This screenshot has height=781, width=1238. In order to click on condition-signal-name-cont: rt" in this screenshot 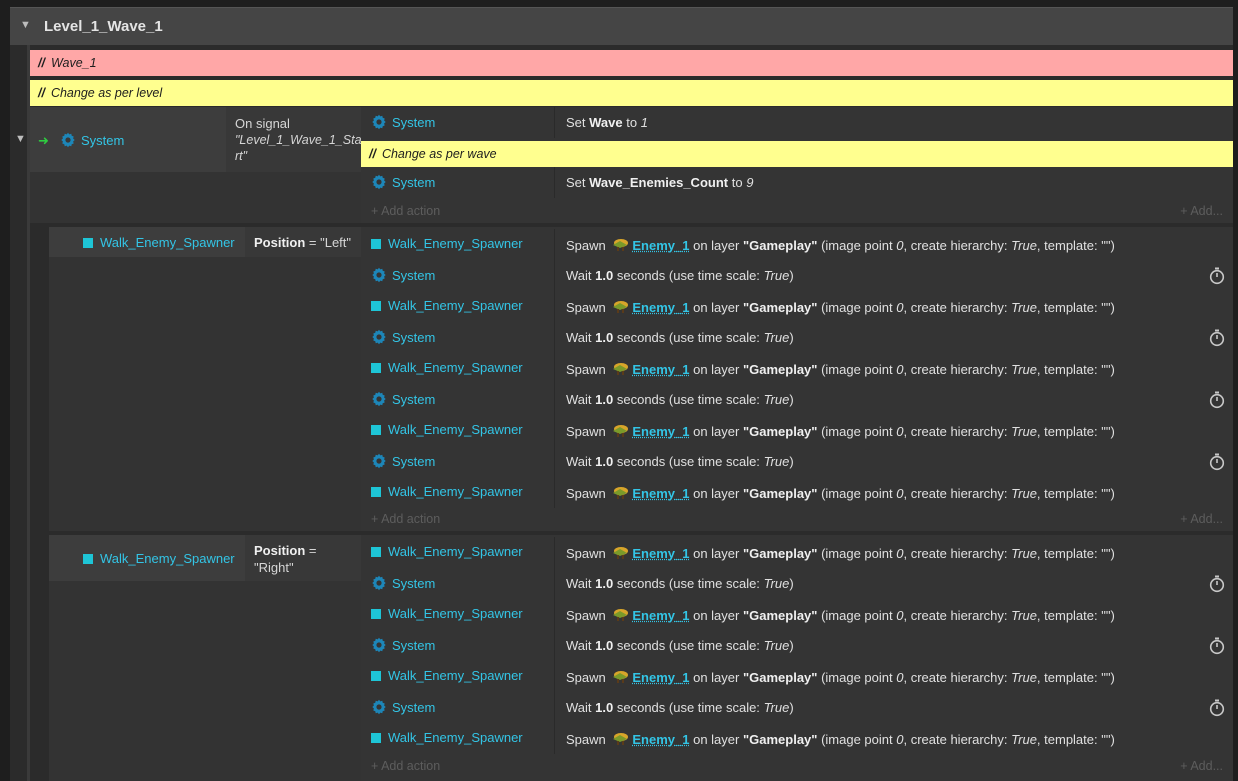, I will do `click(241, 156)`.